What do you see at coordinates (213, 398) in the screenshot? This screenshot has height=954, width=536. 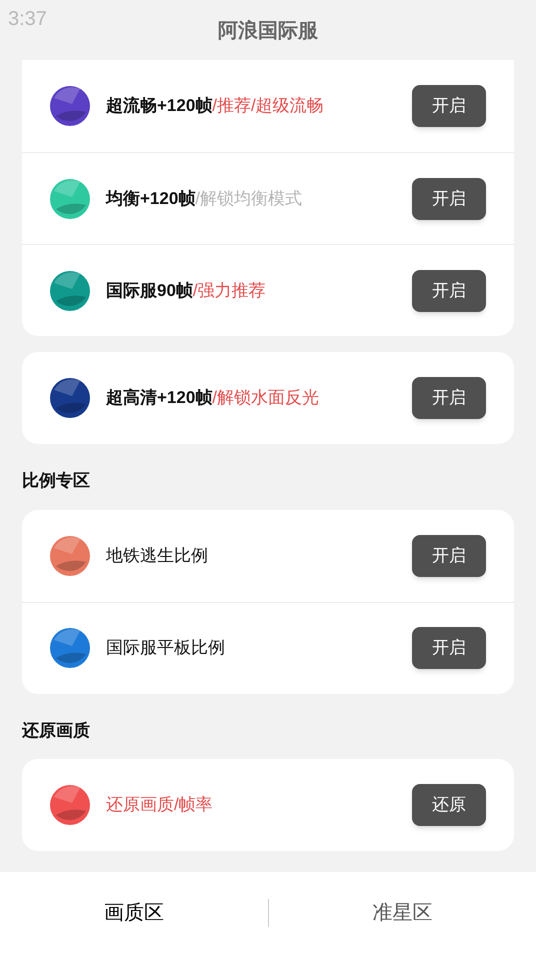 I see `option-label: 超高清+120帧/解锁水面反光` at bounding box center [213, 398].